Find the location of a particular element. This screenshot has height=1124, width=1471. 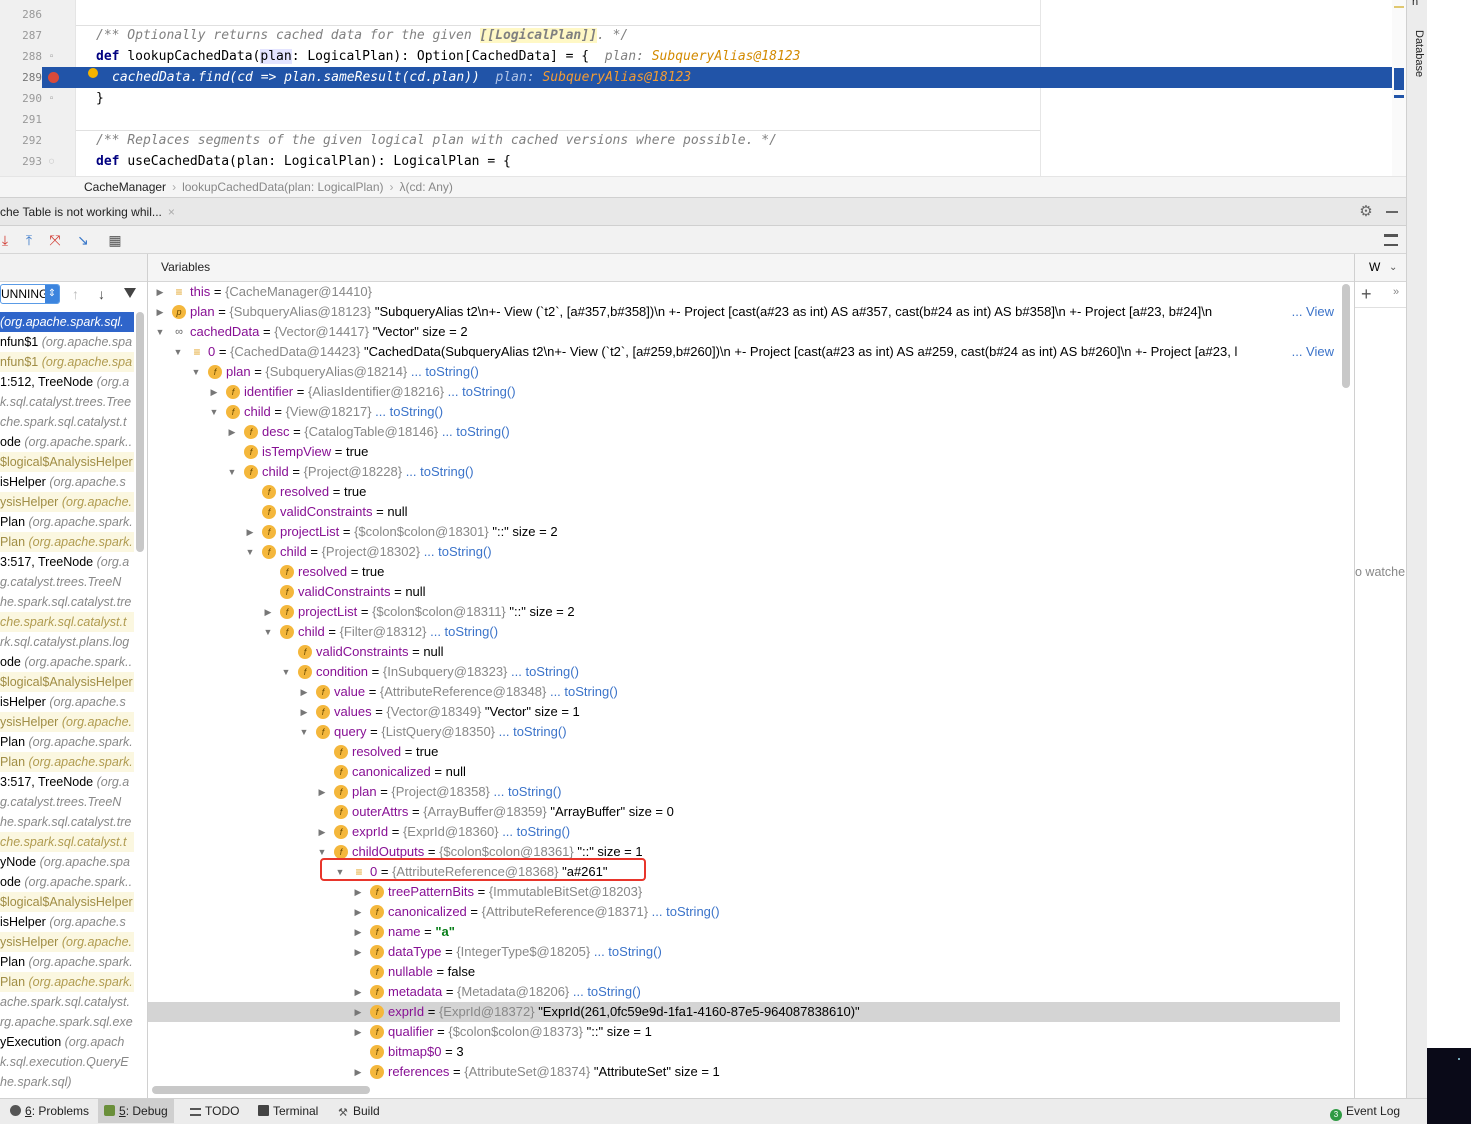

table-icon: ▦ is located at coordinates (115, 240).